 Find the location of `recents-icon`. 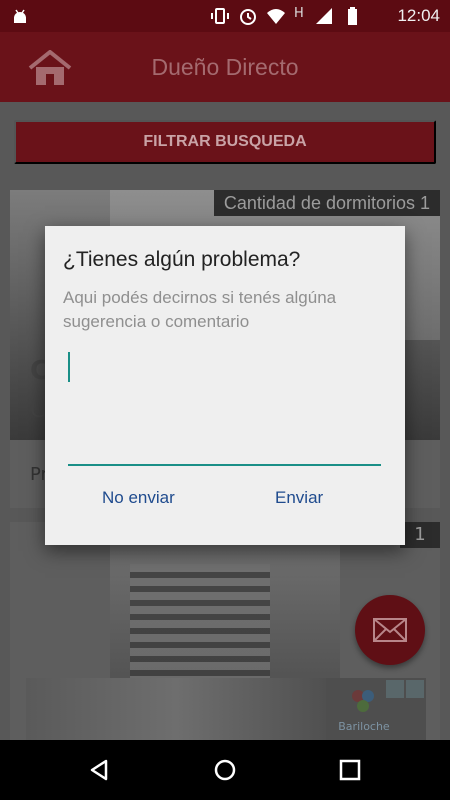

recents-icon is located at coordinates (350, 770).